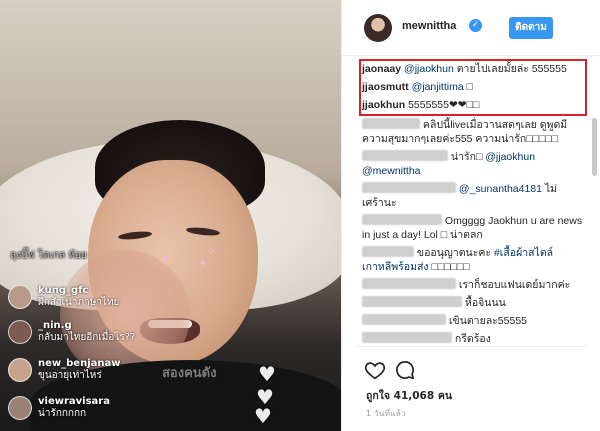  Describe the element at coordinates (381, 69) in the screenshot. I see `comment-user: jaonaay` at that location.